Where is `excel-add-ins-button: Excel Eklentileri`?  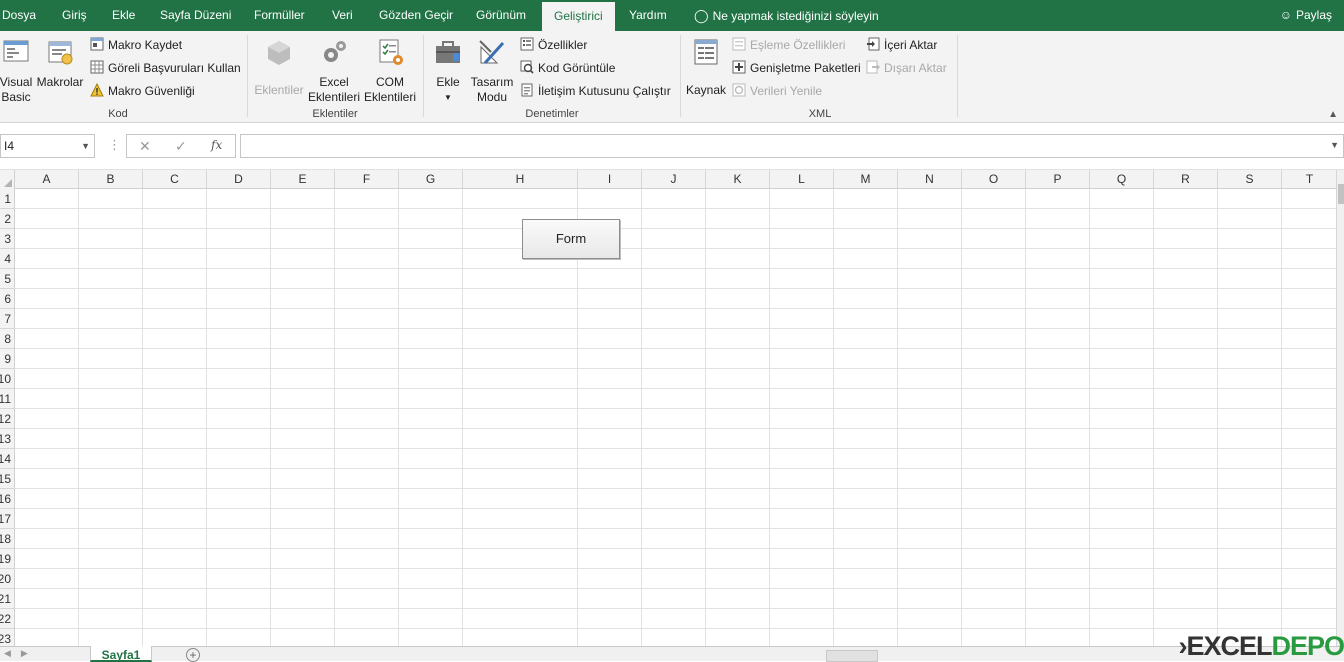
excel-add-ins-button: Excel Eklentileri is located at coordinates (334, 71).